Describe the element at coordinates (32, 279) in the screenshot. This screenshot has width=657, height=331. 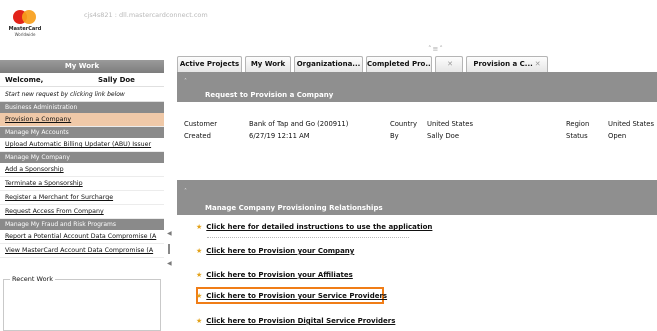
I see `recent-work-label: Recent Work` at that location.